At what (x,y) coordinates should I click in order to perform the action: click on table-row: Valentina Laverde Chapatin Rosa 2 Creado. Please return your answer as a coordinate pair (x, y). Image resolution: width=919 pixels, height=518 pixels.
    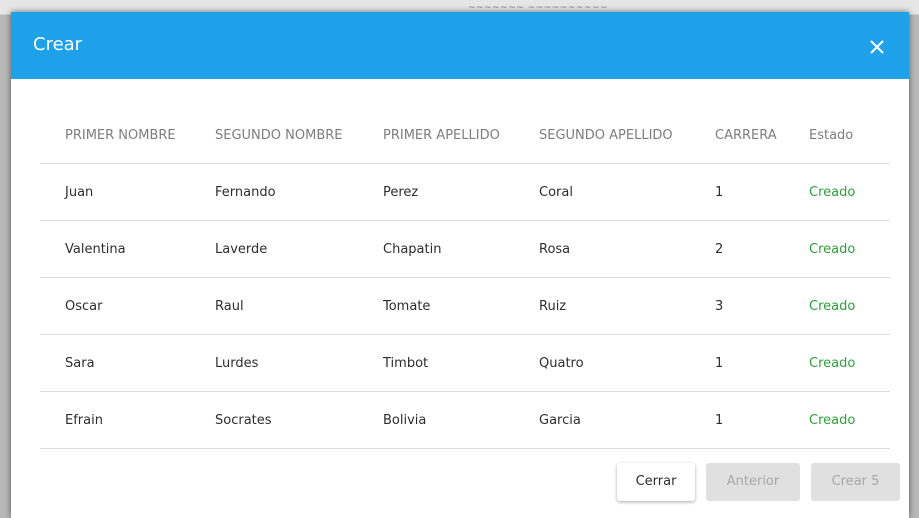
    Looking at the image, I should click on (465, 249).